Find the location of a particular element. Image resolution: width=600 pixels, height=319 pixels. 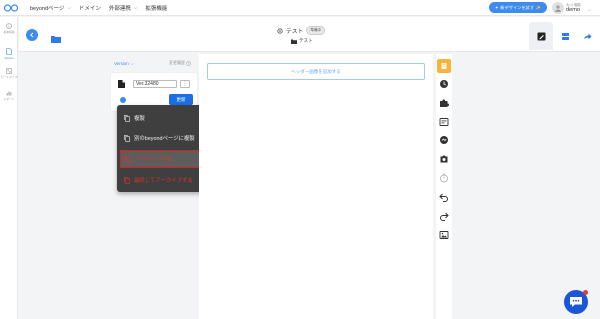

history-icon is located at coordinates (444, 84).